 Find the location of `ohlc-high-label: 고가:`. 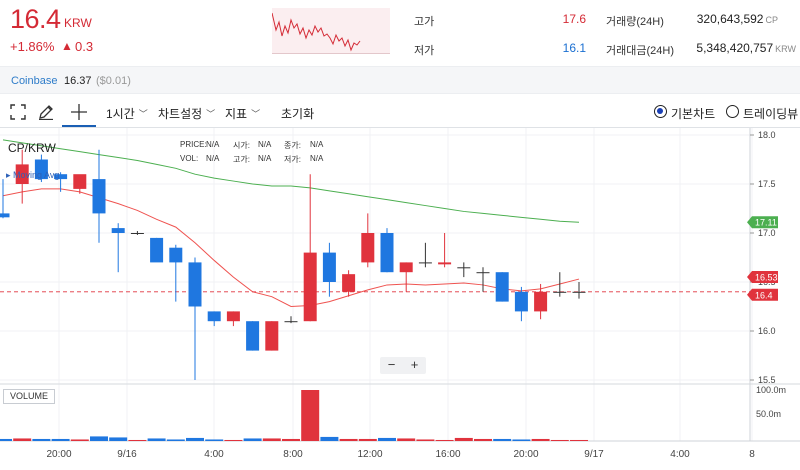

ohlc-high-label: 고가: is located at coordinates (241, 159).